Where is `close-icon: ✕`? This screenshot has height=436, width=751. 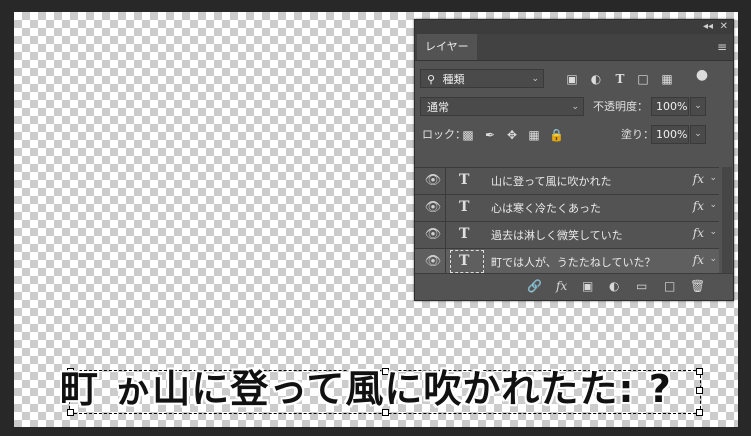
close-icon: ✕ is located at coordinates (724, 27).